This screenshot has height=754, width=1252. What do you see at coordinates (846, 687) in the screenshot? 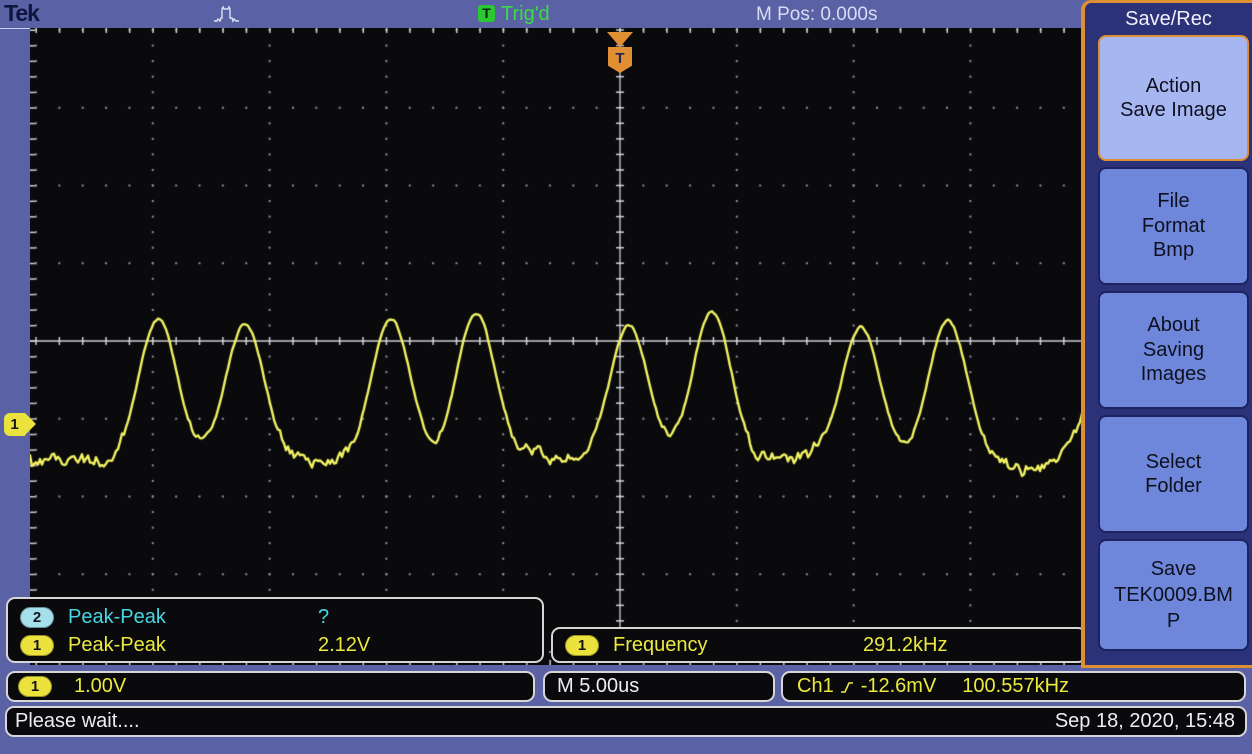
I see `rising-edge-icon` at bounding box center [846, 687].